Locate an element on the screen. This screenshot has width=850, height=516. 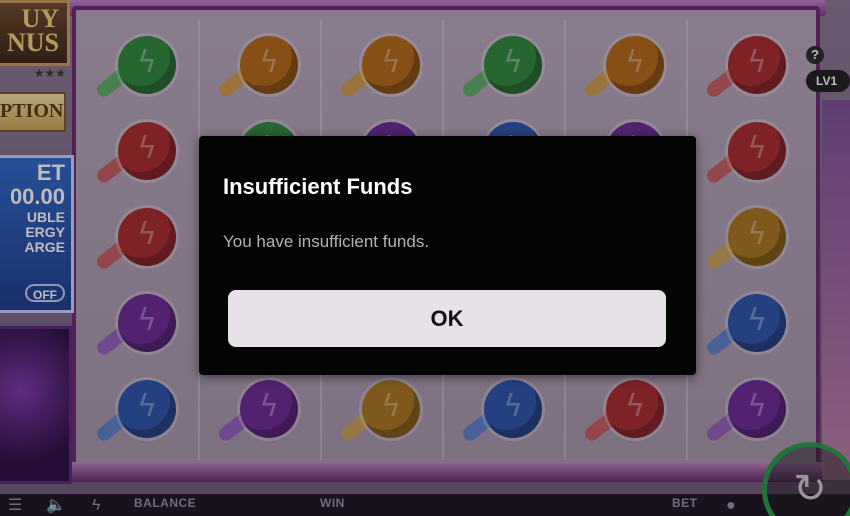
dialog-title: Insufficient Funds is located at coordinates (318, 186).